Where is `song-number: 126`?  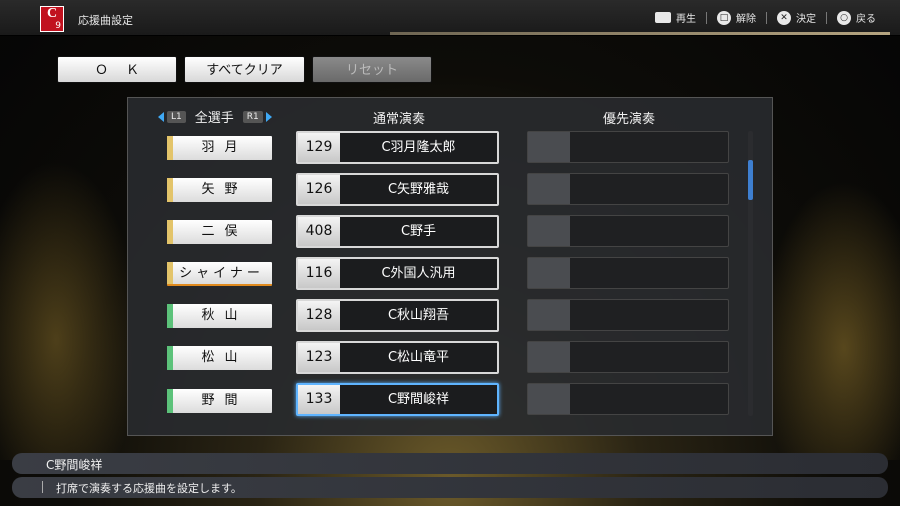
song-number: 126 is located at coordinates (319, 189).